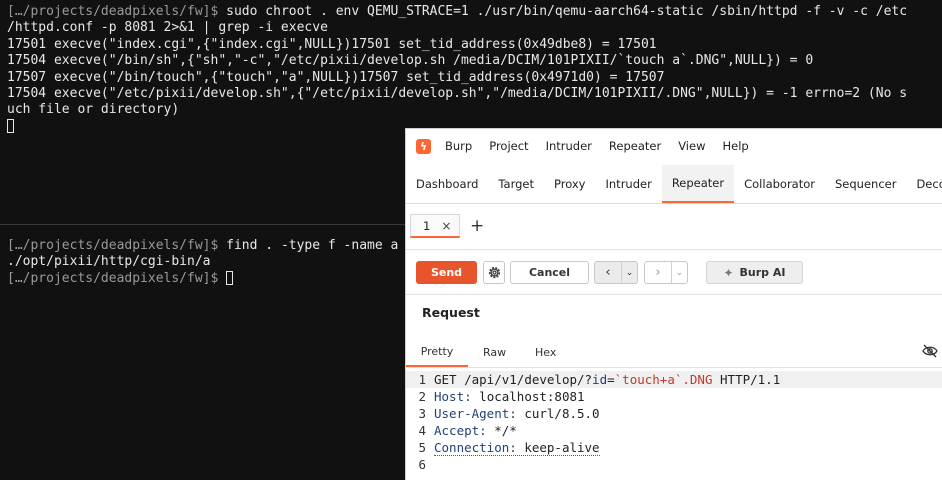 The height and width of the screenshot is (480, 942). I want to click on repeater-tabs: 1 × +, so click(674, 227).